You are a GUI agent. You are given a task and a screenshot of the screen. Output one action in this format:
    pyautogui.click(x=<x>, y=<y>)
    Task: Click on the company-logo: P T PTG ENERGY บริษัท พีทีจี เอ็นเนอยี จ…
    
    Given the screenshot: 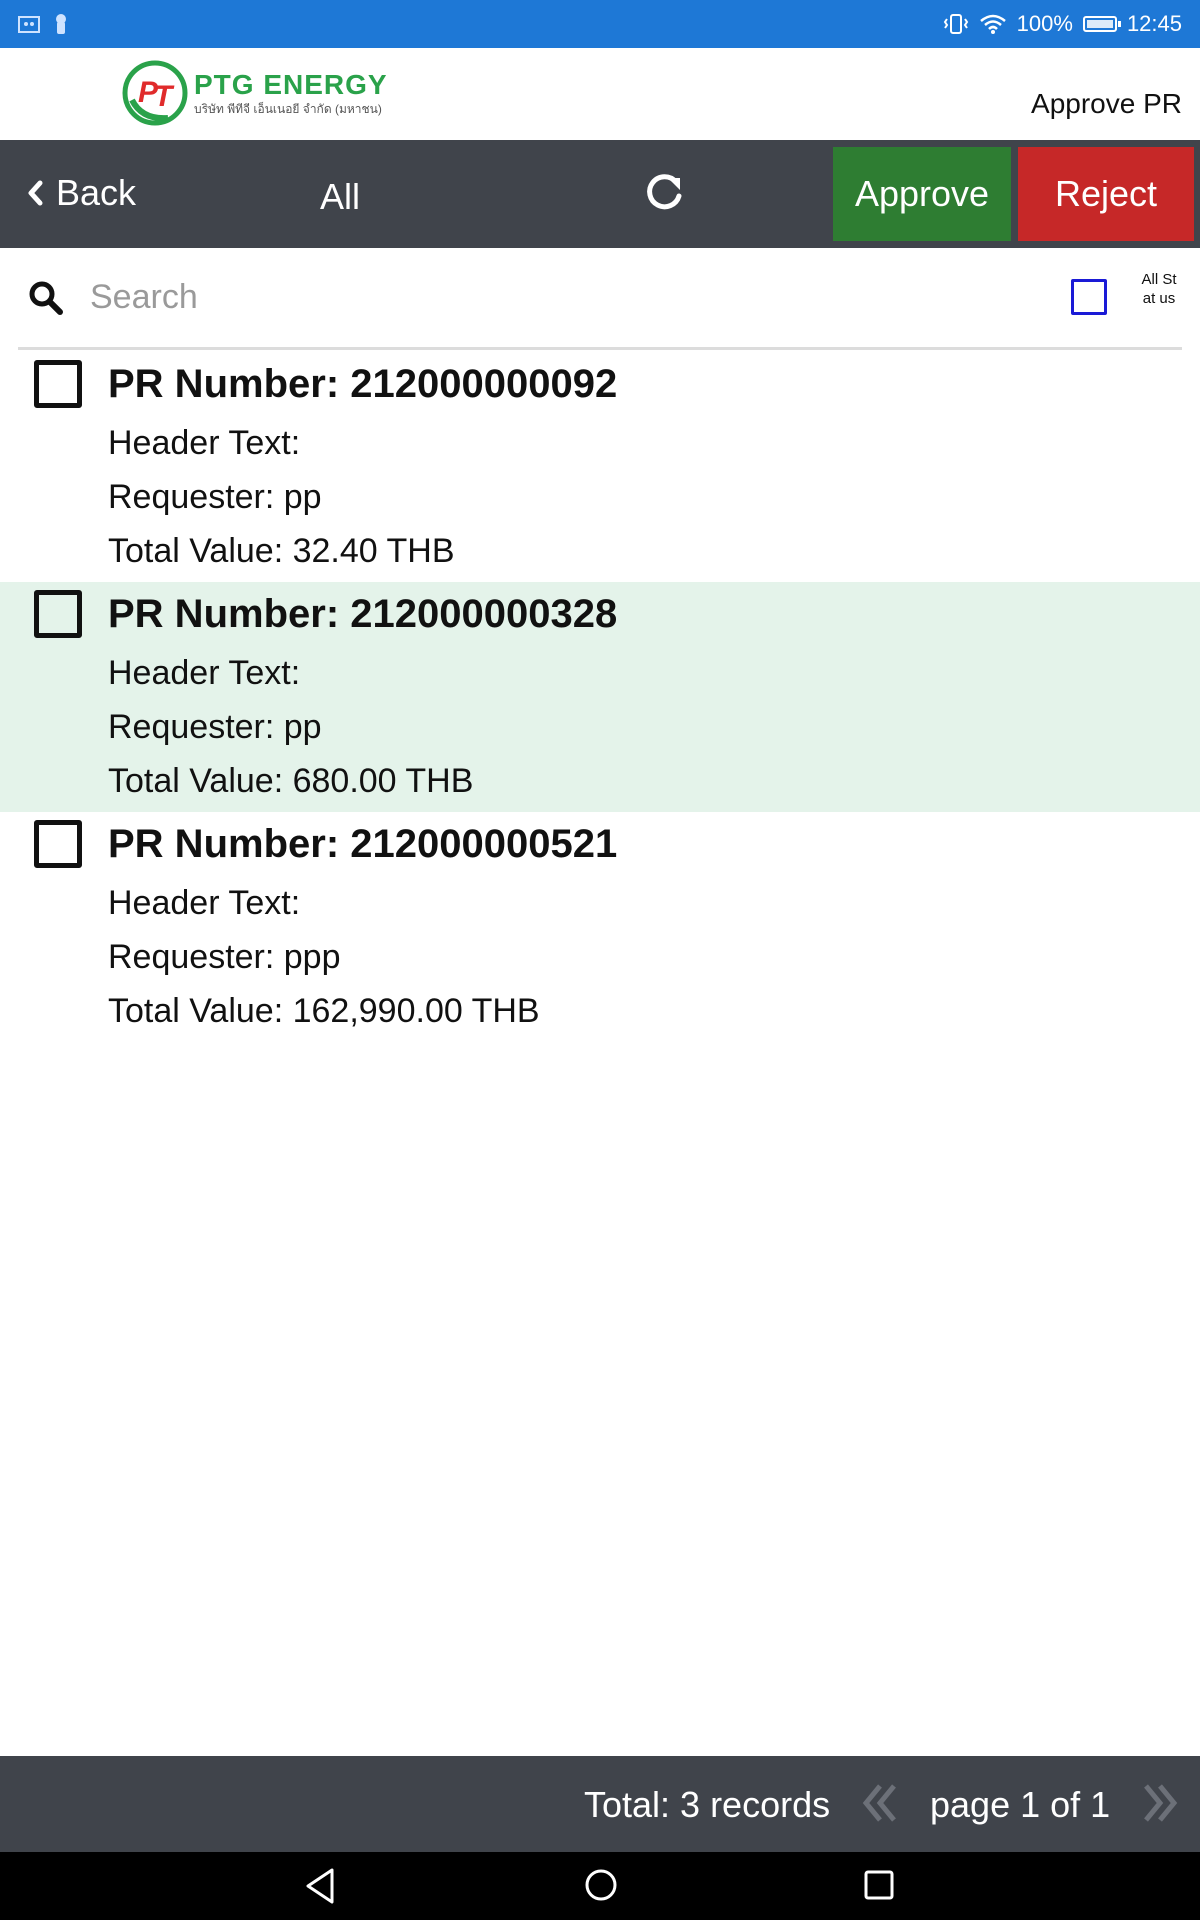 What is the action you would take?
    pyautogui.click(x=255, y=93)
    